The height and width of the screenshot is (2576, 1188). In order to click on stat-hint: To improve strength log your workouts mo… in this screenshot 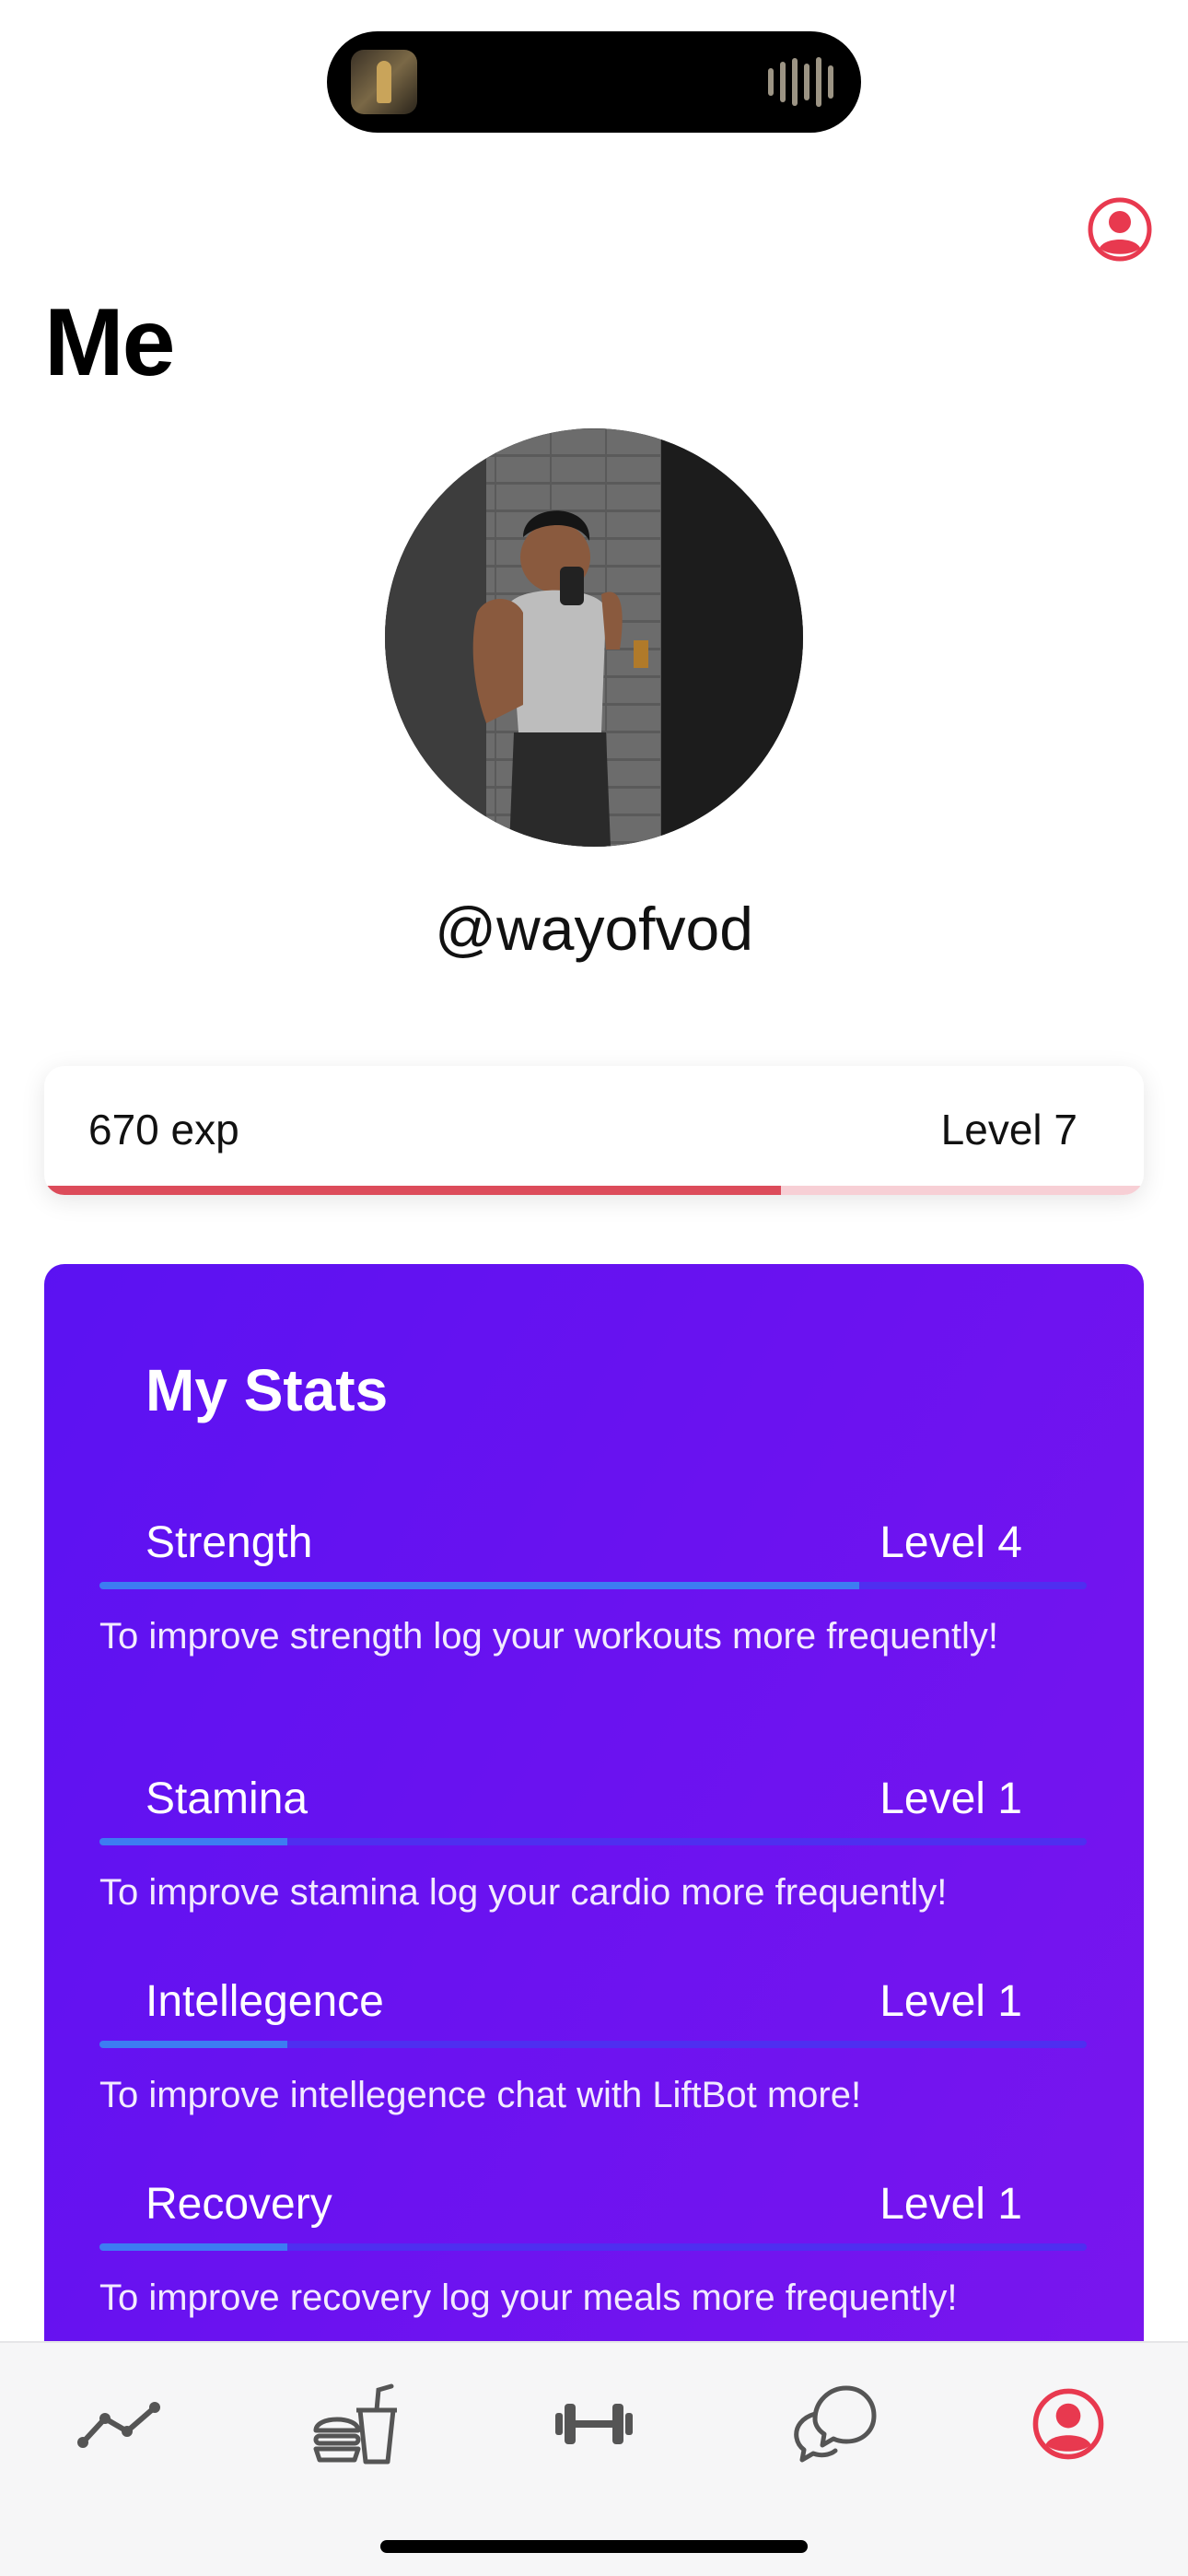, I will do `click(548, 1637)`.